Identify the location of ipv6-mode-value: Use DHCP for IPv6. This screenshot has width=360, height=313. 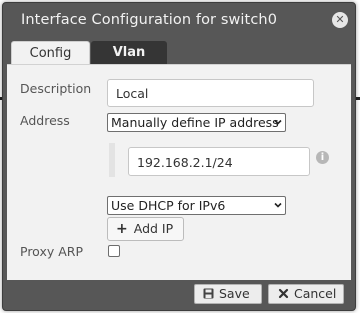
(168, 205).